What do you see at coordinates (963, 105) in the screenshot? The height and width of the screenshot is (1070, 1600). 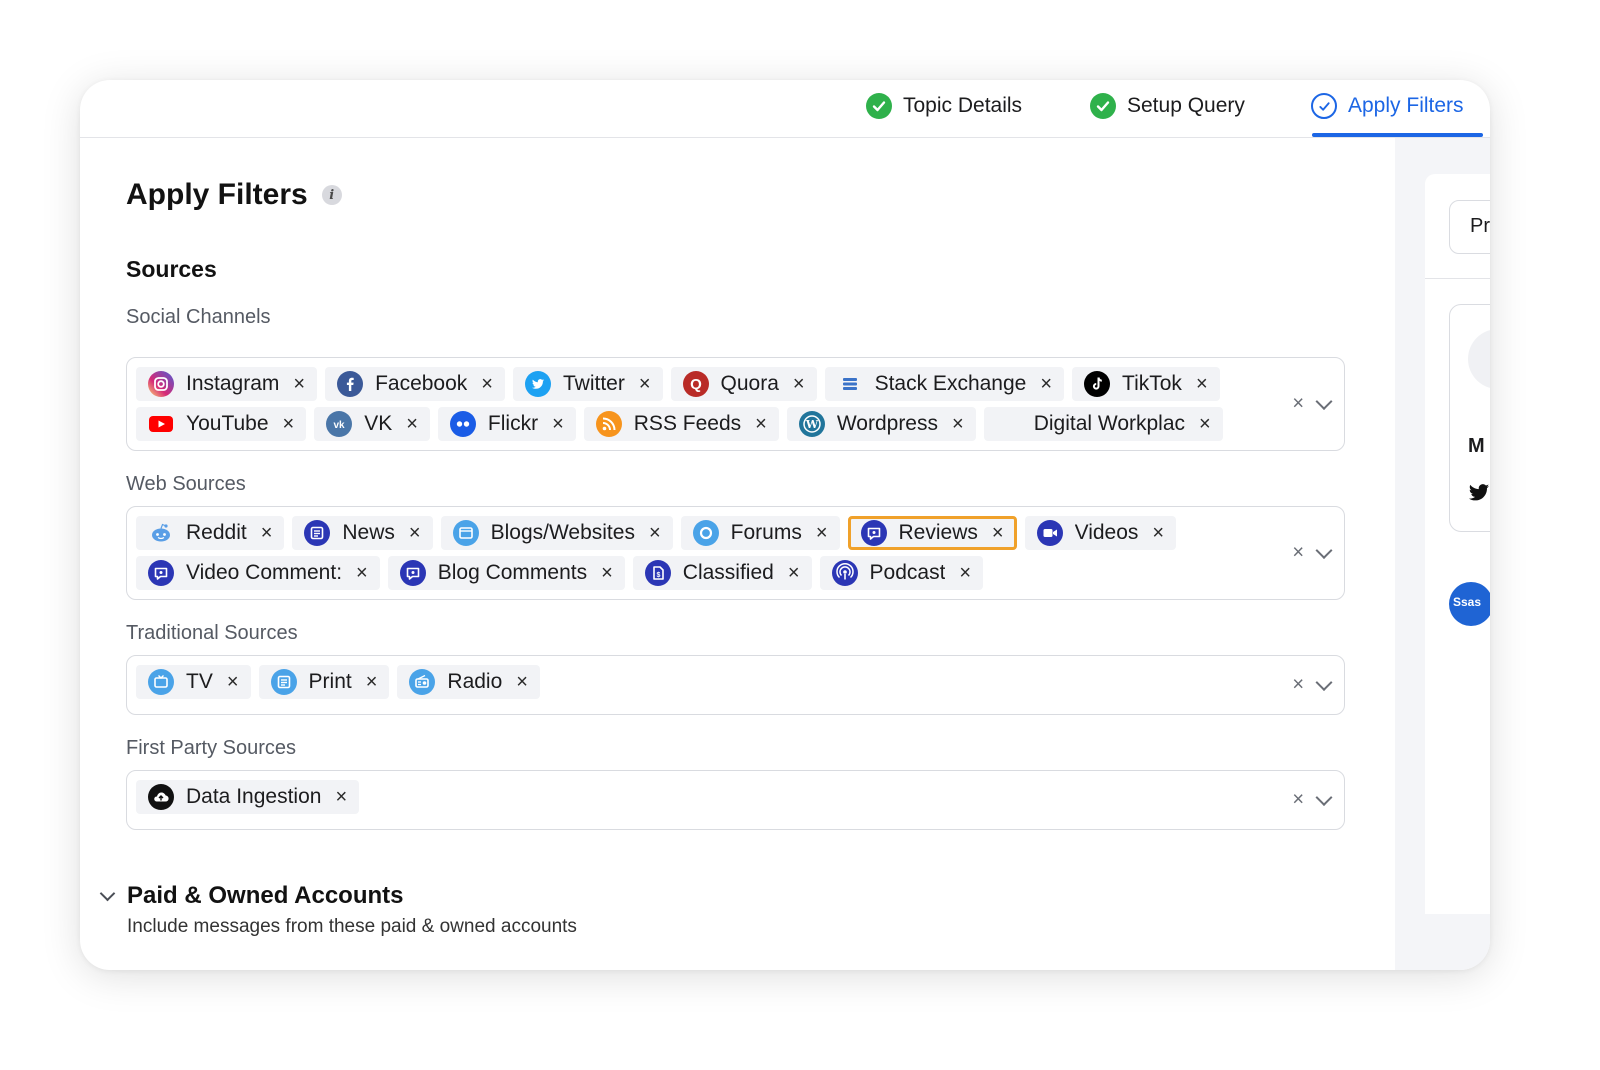 I see `step-label: Topic Details` at bounding box center [963, 105].